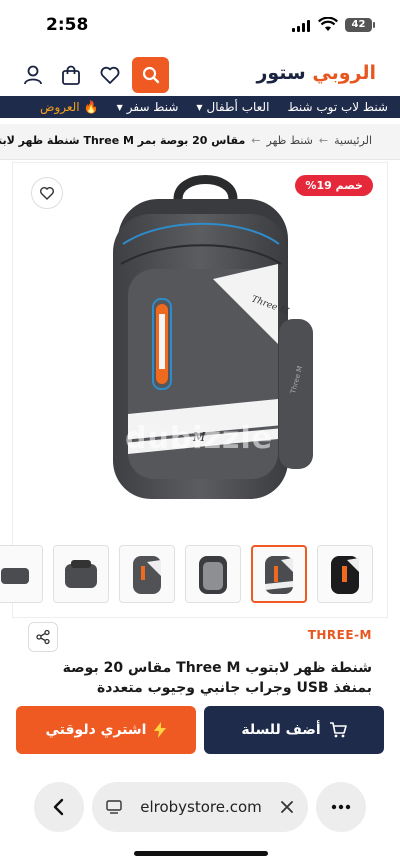 Image resolution: width=400 pixels, height=865 pixels. What do you see at coordinates (160, 730) in the screenshot?
I see `lightning-icon` at bounding box center [160, 730].